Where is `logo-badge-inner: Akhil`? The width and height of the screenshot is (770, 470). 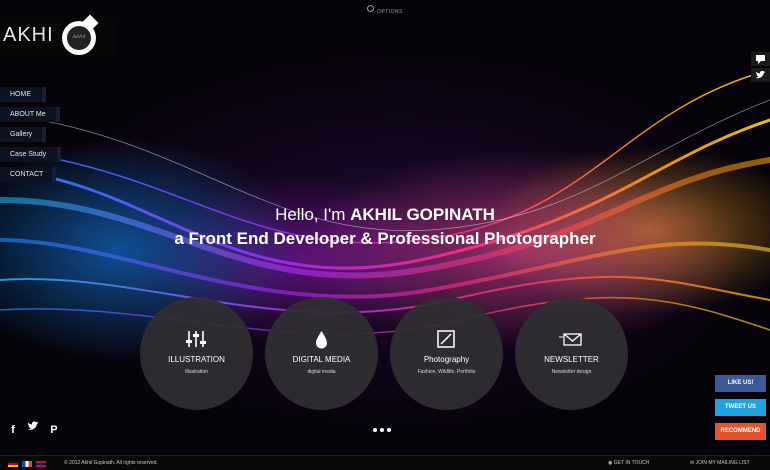 logo-badge-inner: Akhil is located at coordinates (79, 38).